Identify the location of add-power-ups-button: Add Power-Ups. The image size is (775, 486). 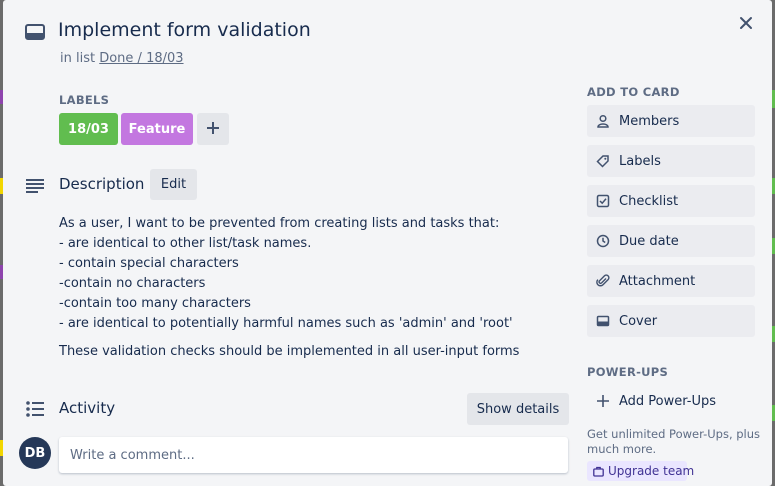
(671, 401).